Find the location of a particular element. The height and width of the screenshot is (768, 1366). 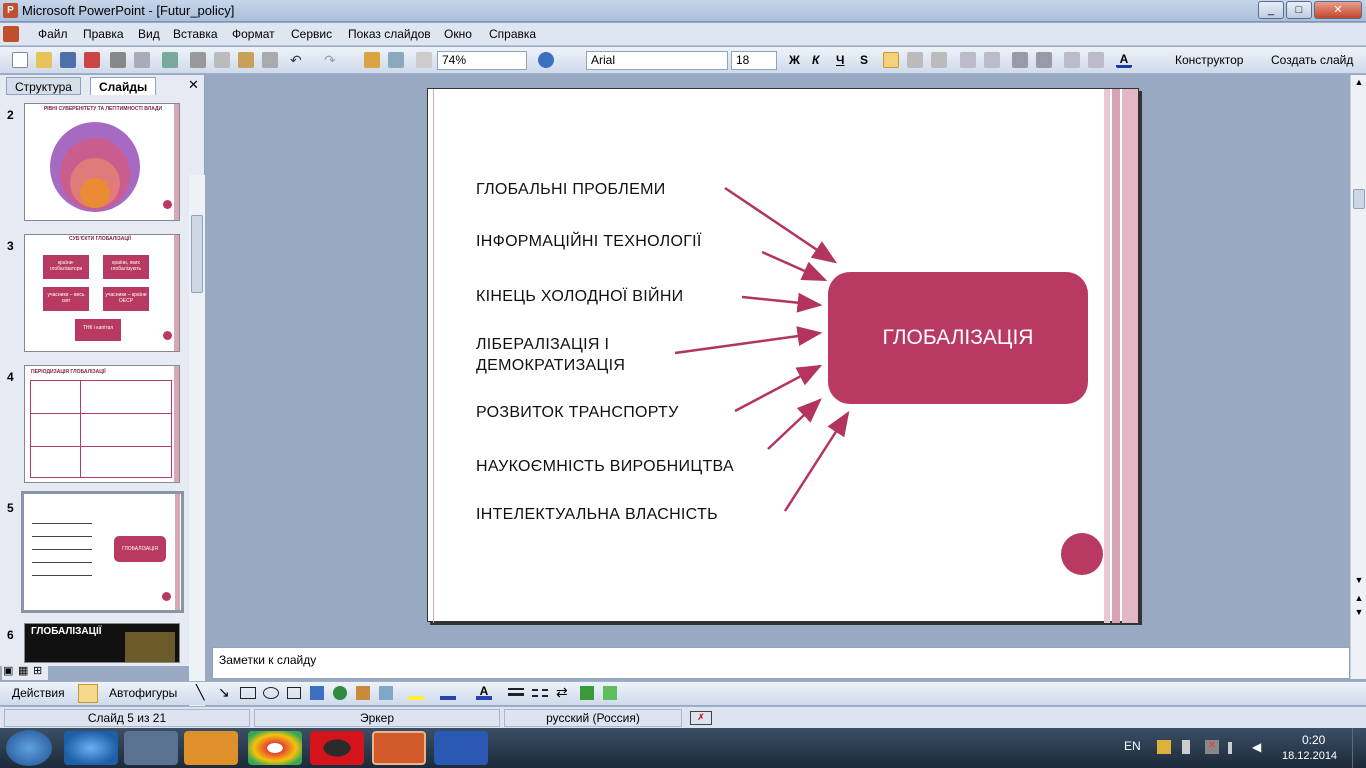

label-global-problems: ГЛОБАЛЬНІ ПРОБЛЕМИ is located at coordinates (571, 189).